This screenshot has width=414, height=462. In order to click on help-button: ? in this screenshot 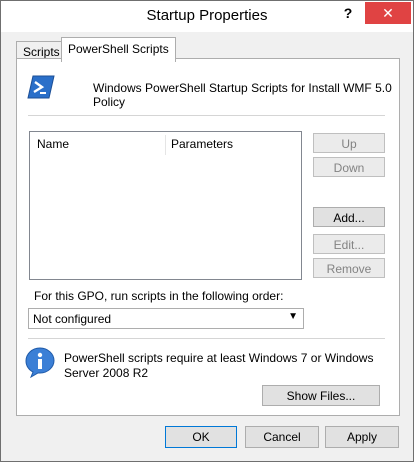, I will do `click(348, 13)`.